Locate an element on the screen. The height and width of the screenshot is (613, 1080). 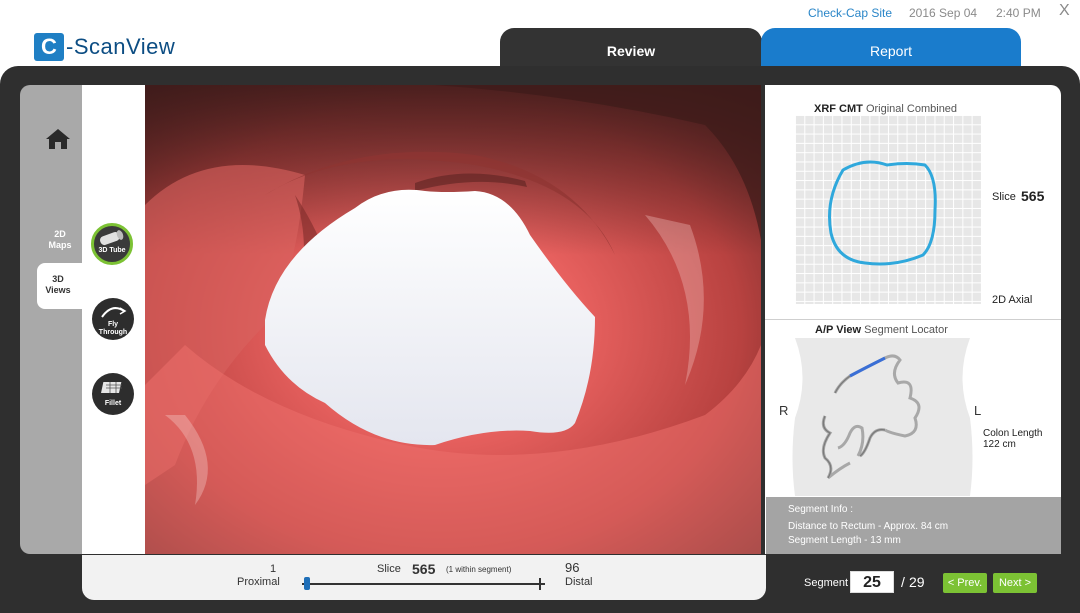
xrf-panel-title: XRF CMT Original Combined is located at coordinates (885, 109).